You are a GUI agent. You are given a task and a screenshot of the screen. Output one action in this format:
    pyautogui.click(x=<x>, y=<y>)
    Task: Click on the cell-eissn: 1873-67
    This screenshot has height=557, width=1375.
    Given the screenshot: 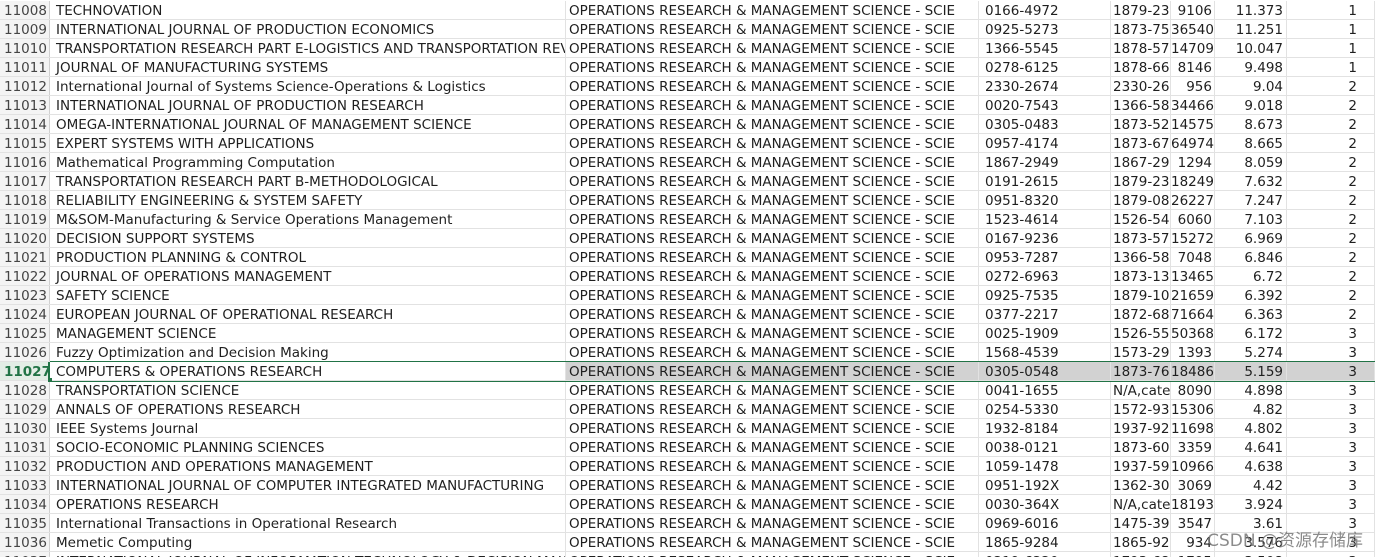 What is the action you would take?
    pyautogui.click(x=1141, y=143)
    